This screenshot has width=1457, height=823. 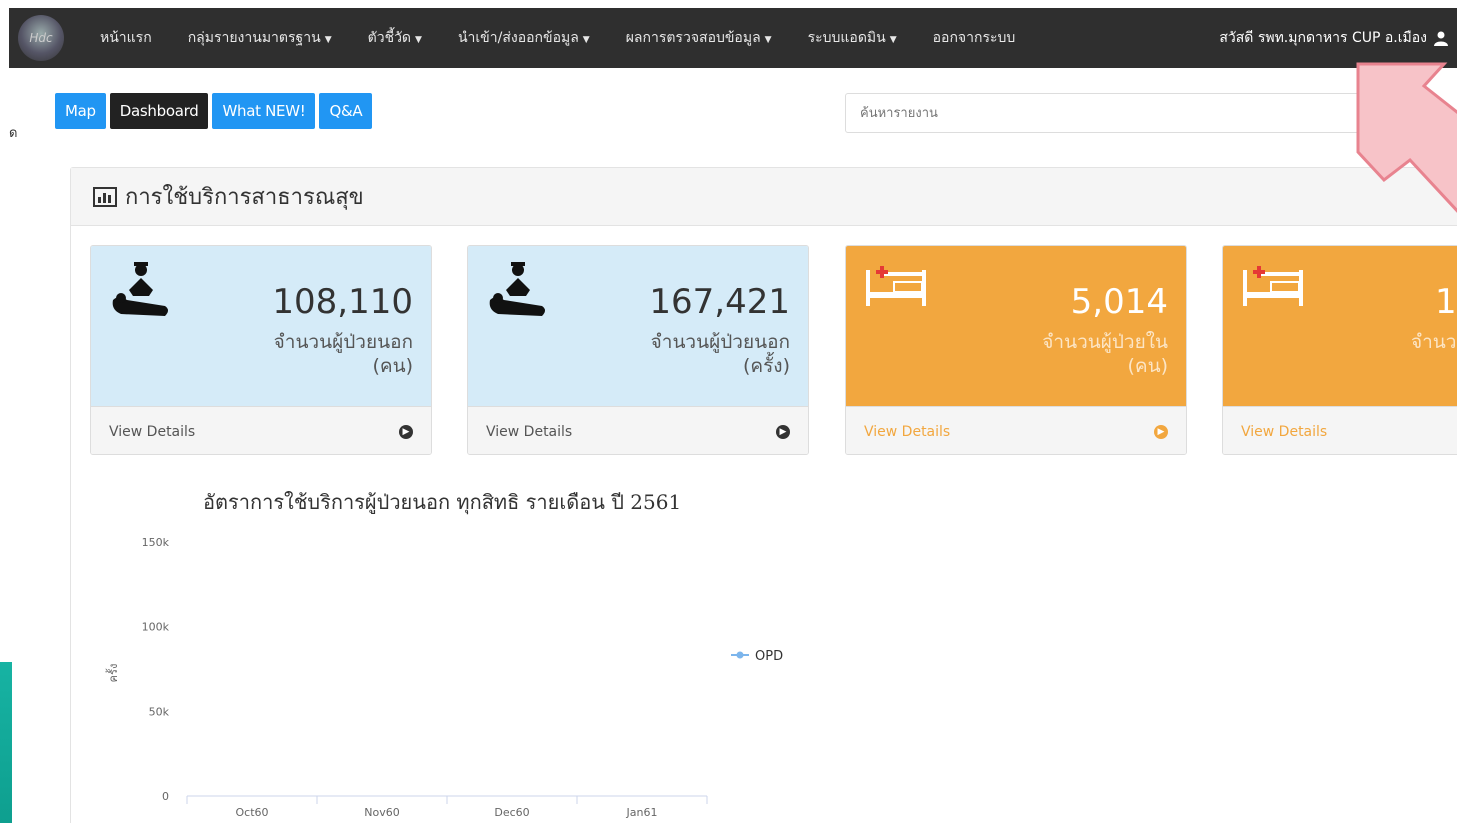 I want to click on nav-data-check-label: ผลการตรวจสอบข้อมูล, so click(x=693, y=38).